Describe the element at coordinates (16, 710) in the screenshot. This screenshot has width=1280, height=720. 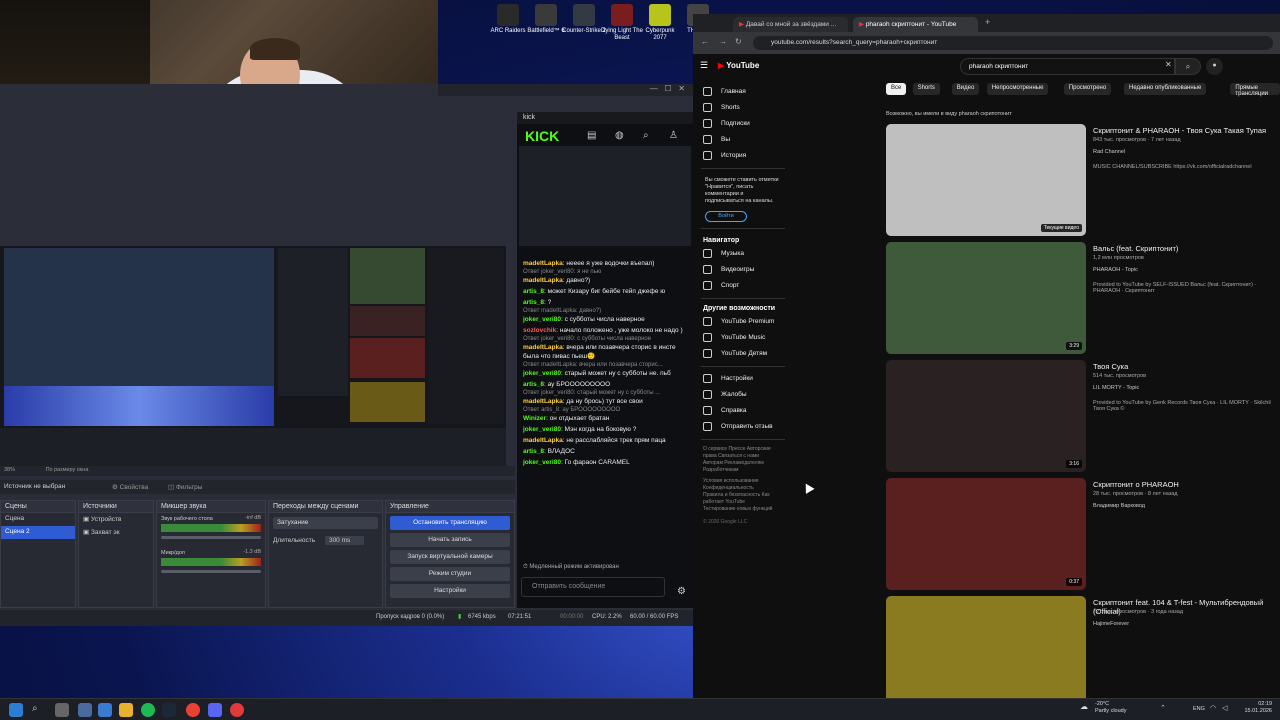
I see `start-icon` at that location.